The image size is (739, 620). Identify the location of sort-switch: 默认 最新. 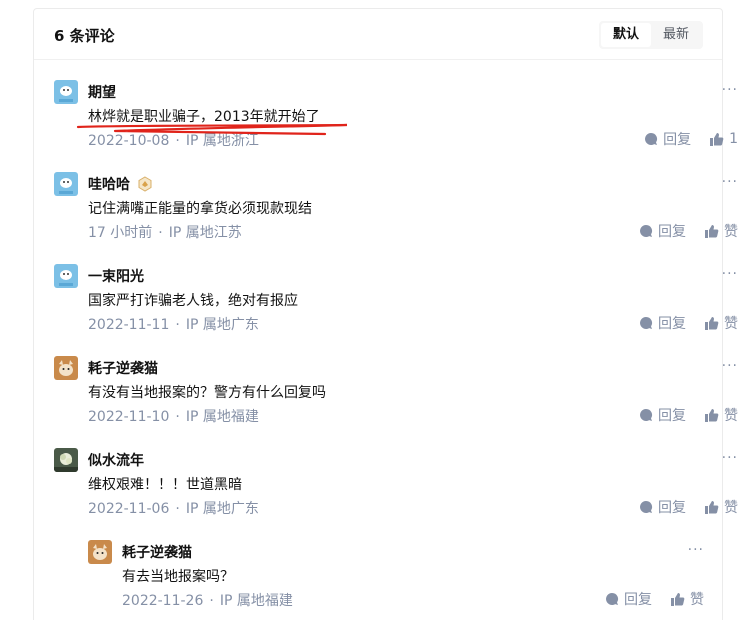
(651, 35).